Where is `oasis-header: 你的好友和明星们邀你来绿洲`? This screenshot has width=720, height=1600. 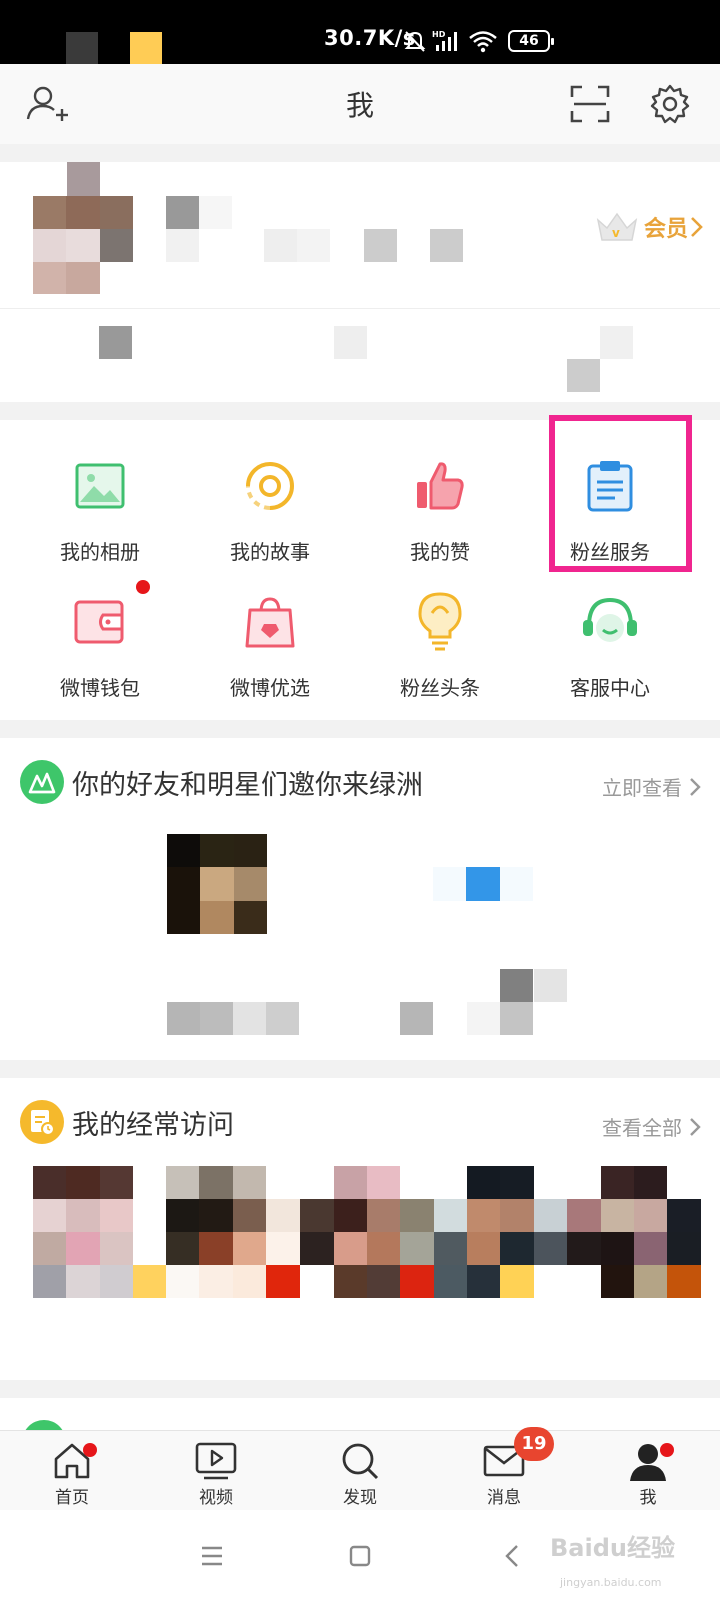
oasis-header: 你的好友和明星们邀你来绿洲 is located at coordinates (221, 782).